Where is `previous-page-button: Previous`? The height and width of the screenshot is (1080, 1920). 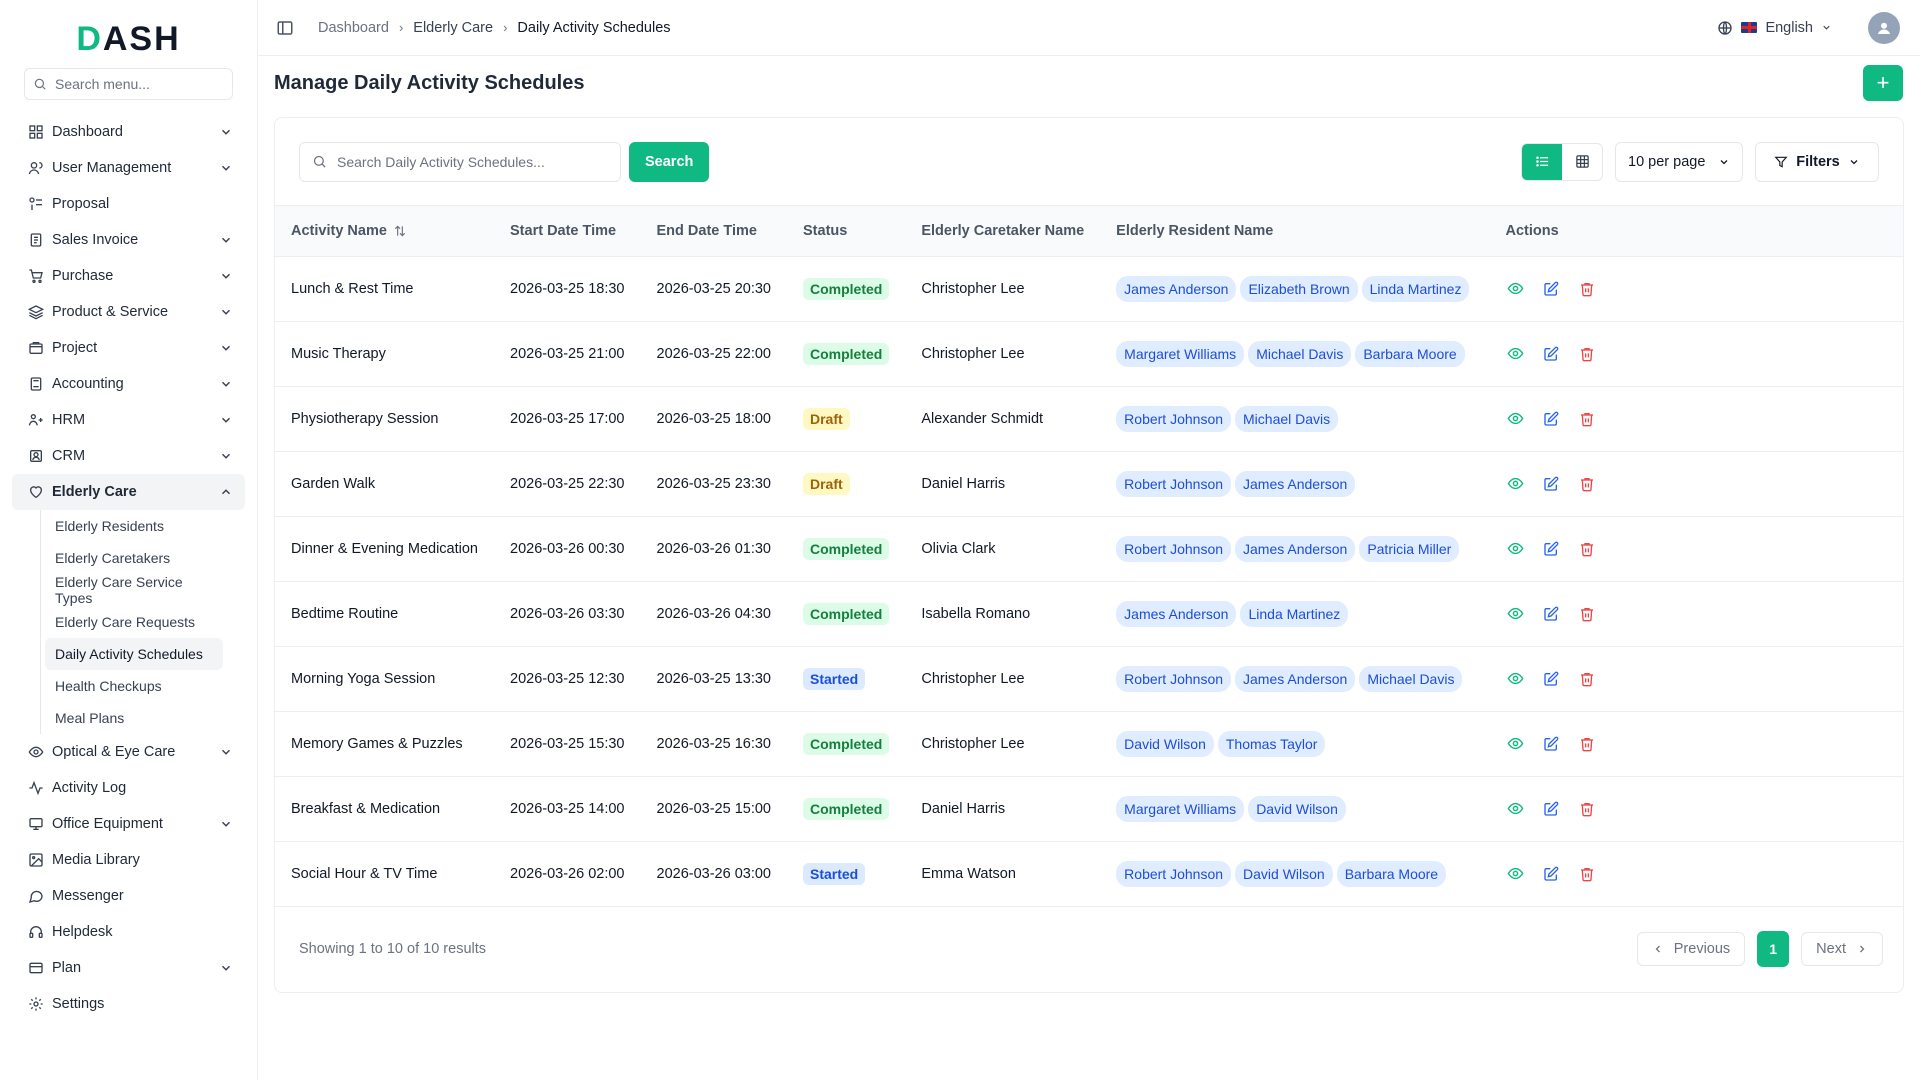 previous-page-button: Previous is located at coordinates (1691, 948).